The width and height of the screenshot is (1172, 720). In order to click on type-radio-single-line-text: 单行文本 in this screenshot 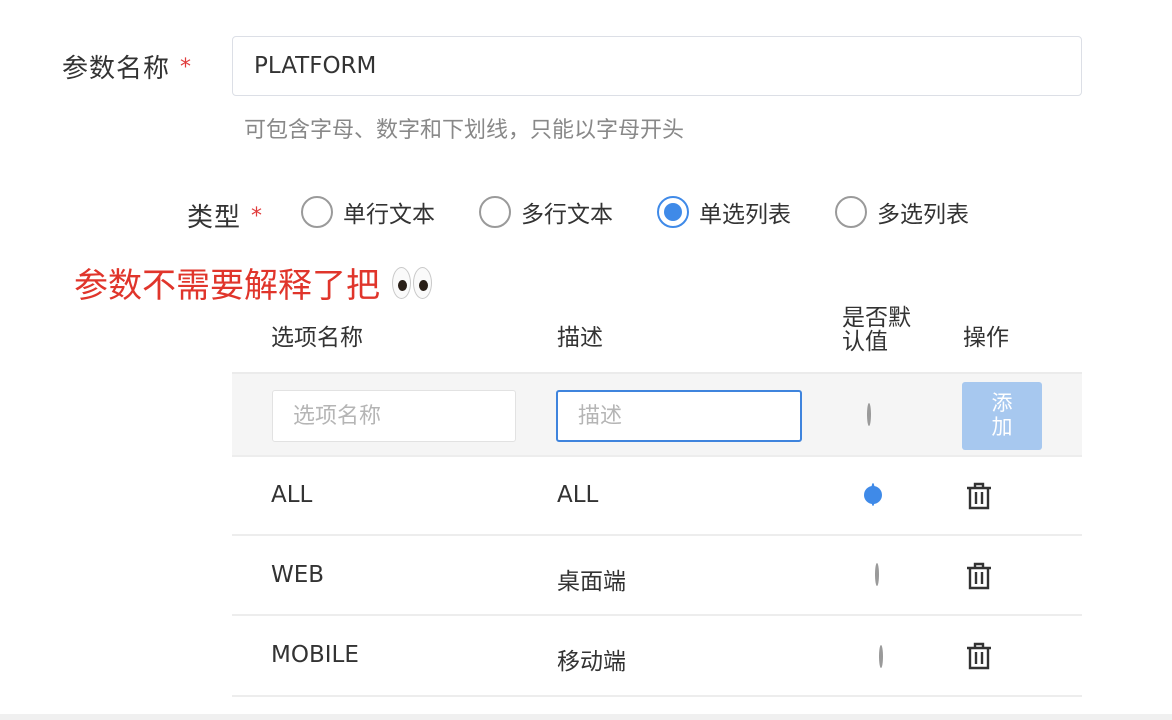, I will do `click(368, 212)`.